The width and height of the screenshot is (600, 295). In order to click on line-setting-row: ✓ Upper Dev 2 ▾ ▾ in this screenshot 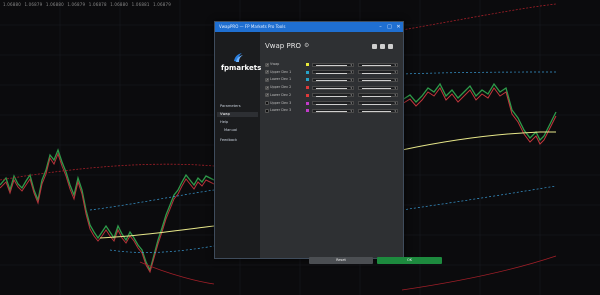, I will do `click(331, 87)`.